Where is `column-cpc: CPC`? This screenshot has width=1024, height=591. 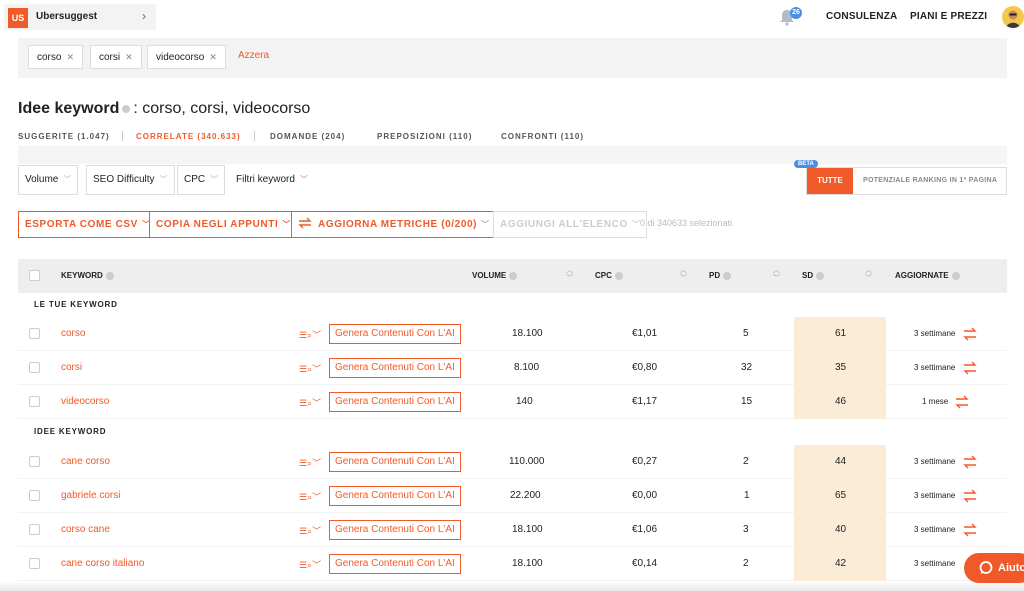 column-cpc: CPC is located at coordinates (610, 276).